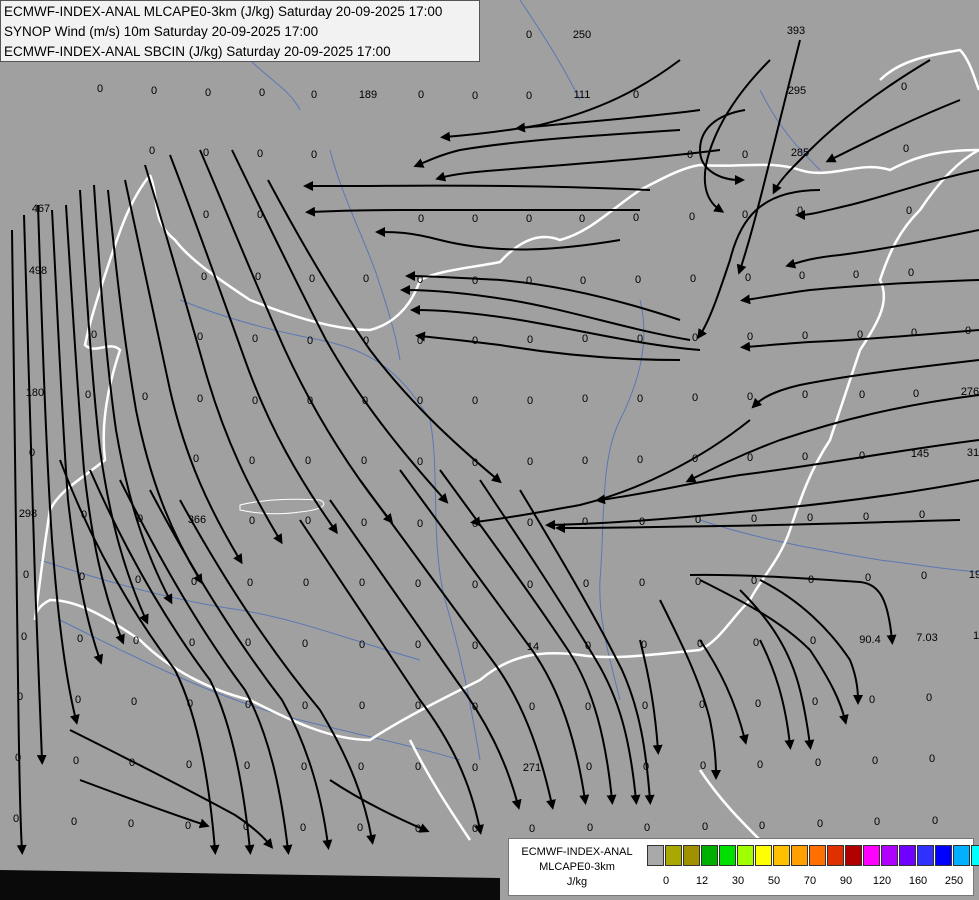 Image resolution: width=979 pixels, height=900 pixels. Describe the element at coordinates (976, 636) in the screenshot. I see `value-label: 1` at that location.